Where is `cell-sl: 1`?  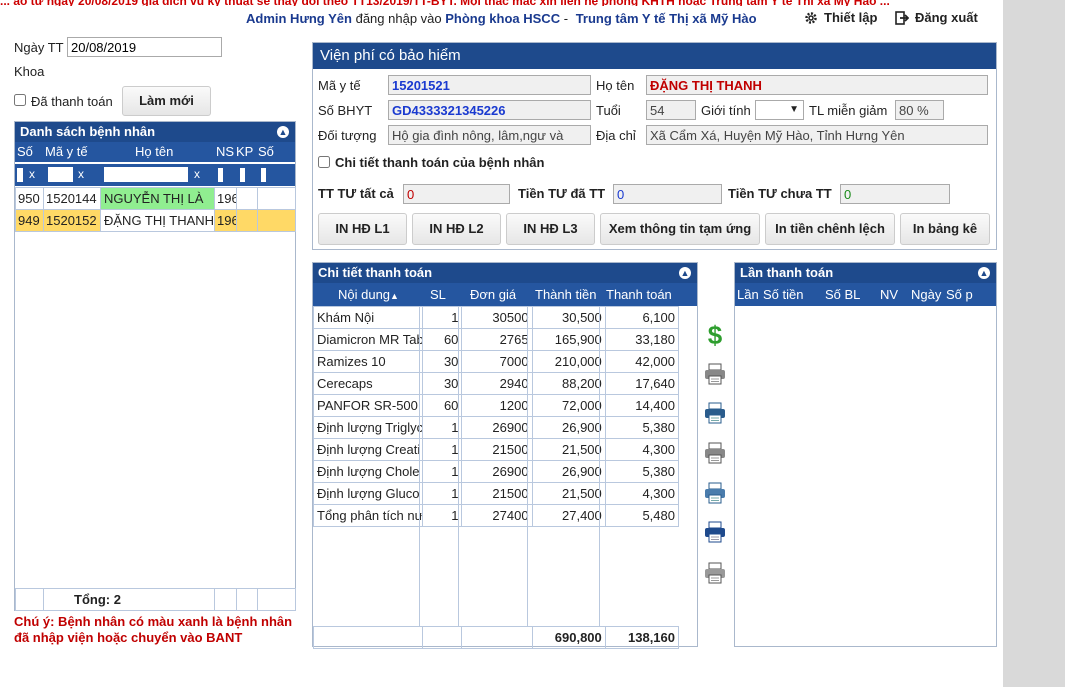 cell-sl: 1 is located at coordinates (442, 515).